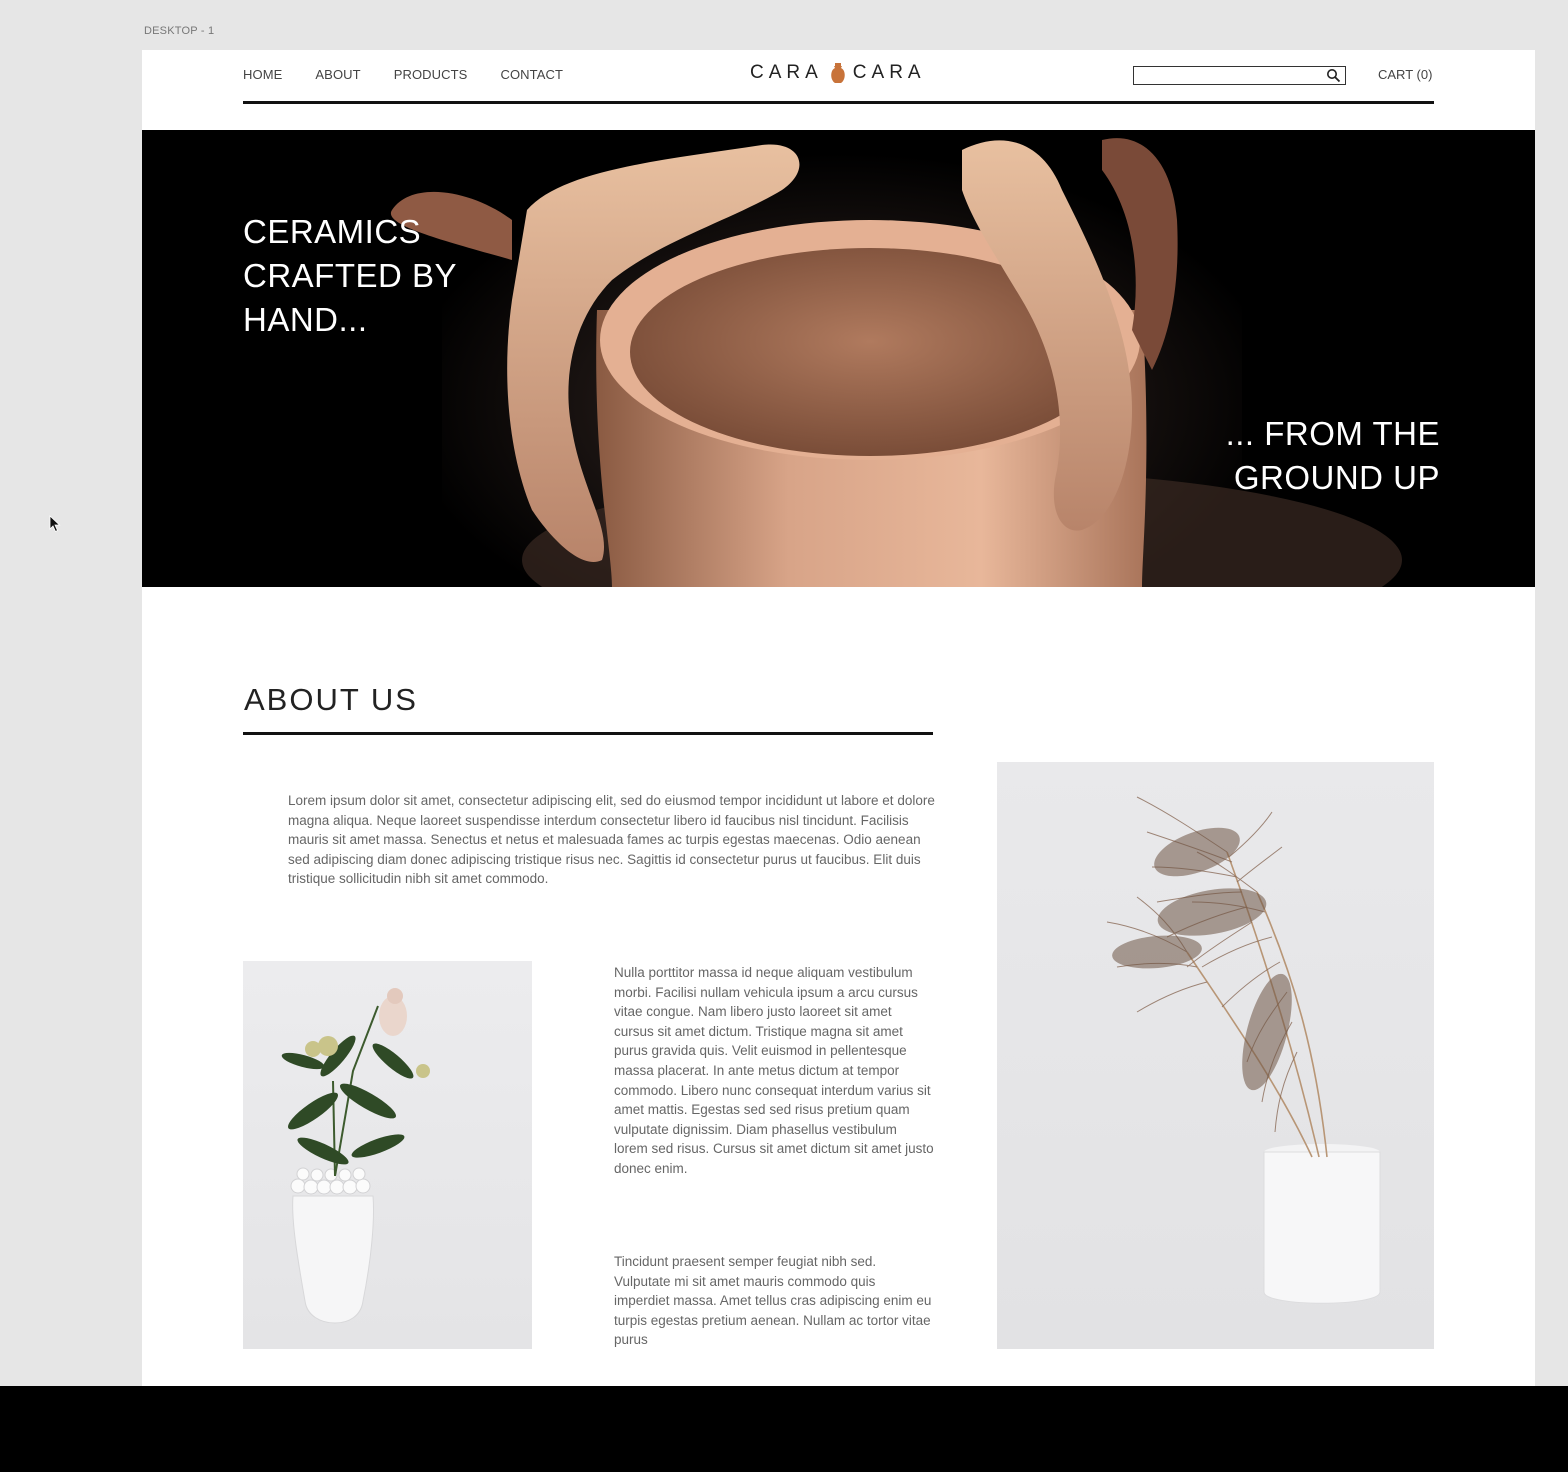 The height and width of the screenshot is (1472, 1568). I want to click on about-heading: ABOUT US, so click(331, 699).